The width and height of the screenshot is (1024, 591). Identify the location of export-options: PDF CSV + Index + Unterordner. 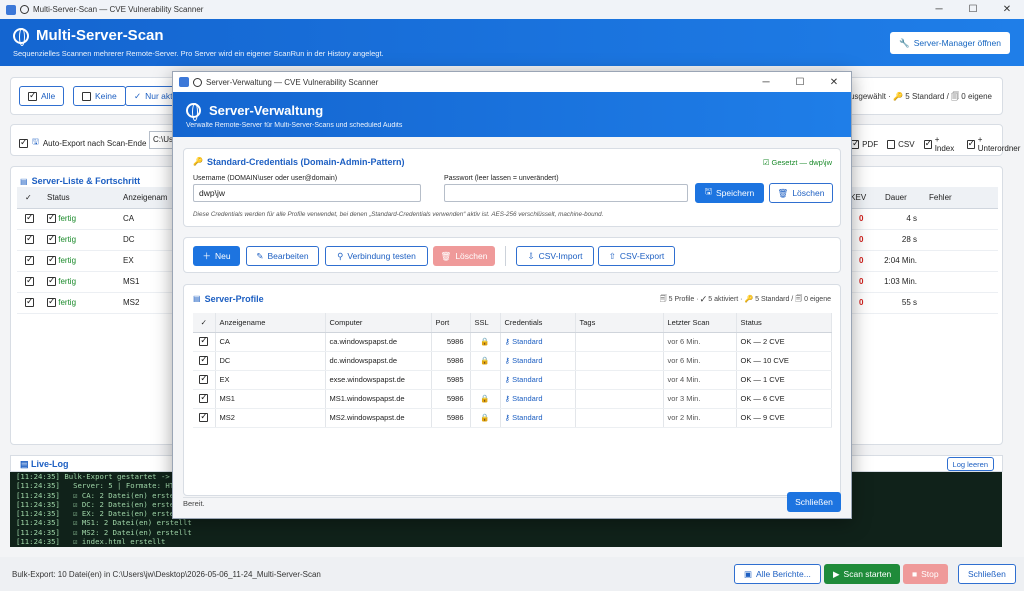
(936, 144).